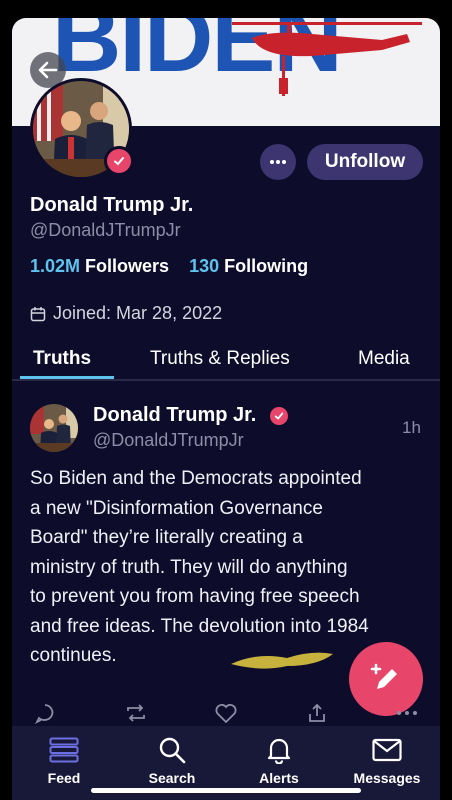  Describe the element at coordinates (365, 162) in the screenshot. I see `unfollow-button: Unfollow` at that location.